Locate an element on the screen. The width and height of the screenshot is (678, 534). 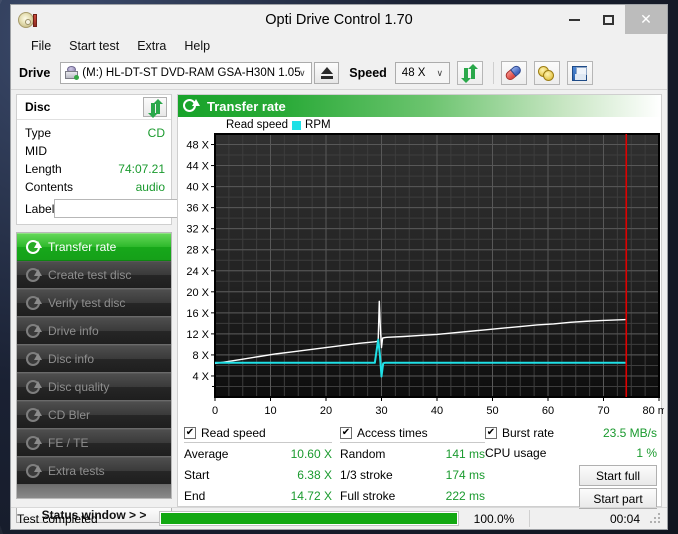
create-test-disc-icon is located at coordinates (33, 275).